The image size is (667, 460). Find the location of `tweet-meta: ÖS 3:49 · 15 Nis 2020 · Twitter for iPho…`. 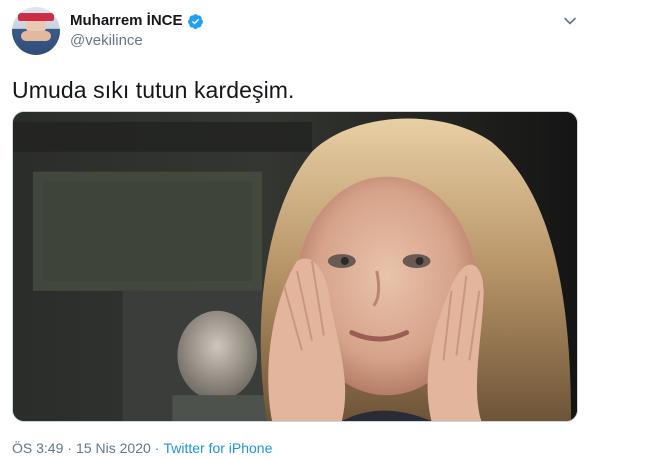

tweet-meta: ÖS 3:49 · 15 Nis 2020 · Twitter for iPho… is located at coordinates (142, 448).